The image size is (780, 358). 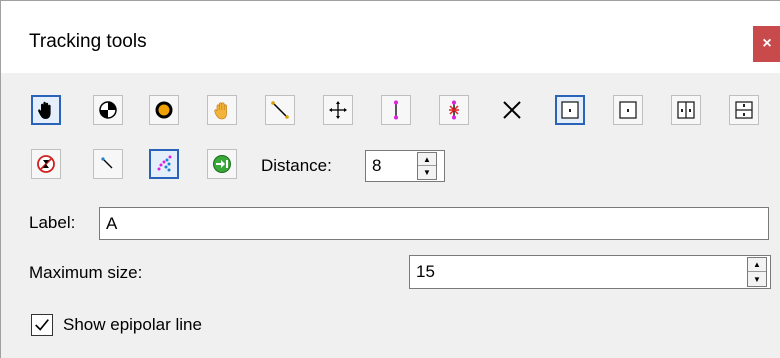 I want to click on layout-split-vertical-icon, so click(x=744, y=110).